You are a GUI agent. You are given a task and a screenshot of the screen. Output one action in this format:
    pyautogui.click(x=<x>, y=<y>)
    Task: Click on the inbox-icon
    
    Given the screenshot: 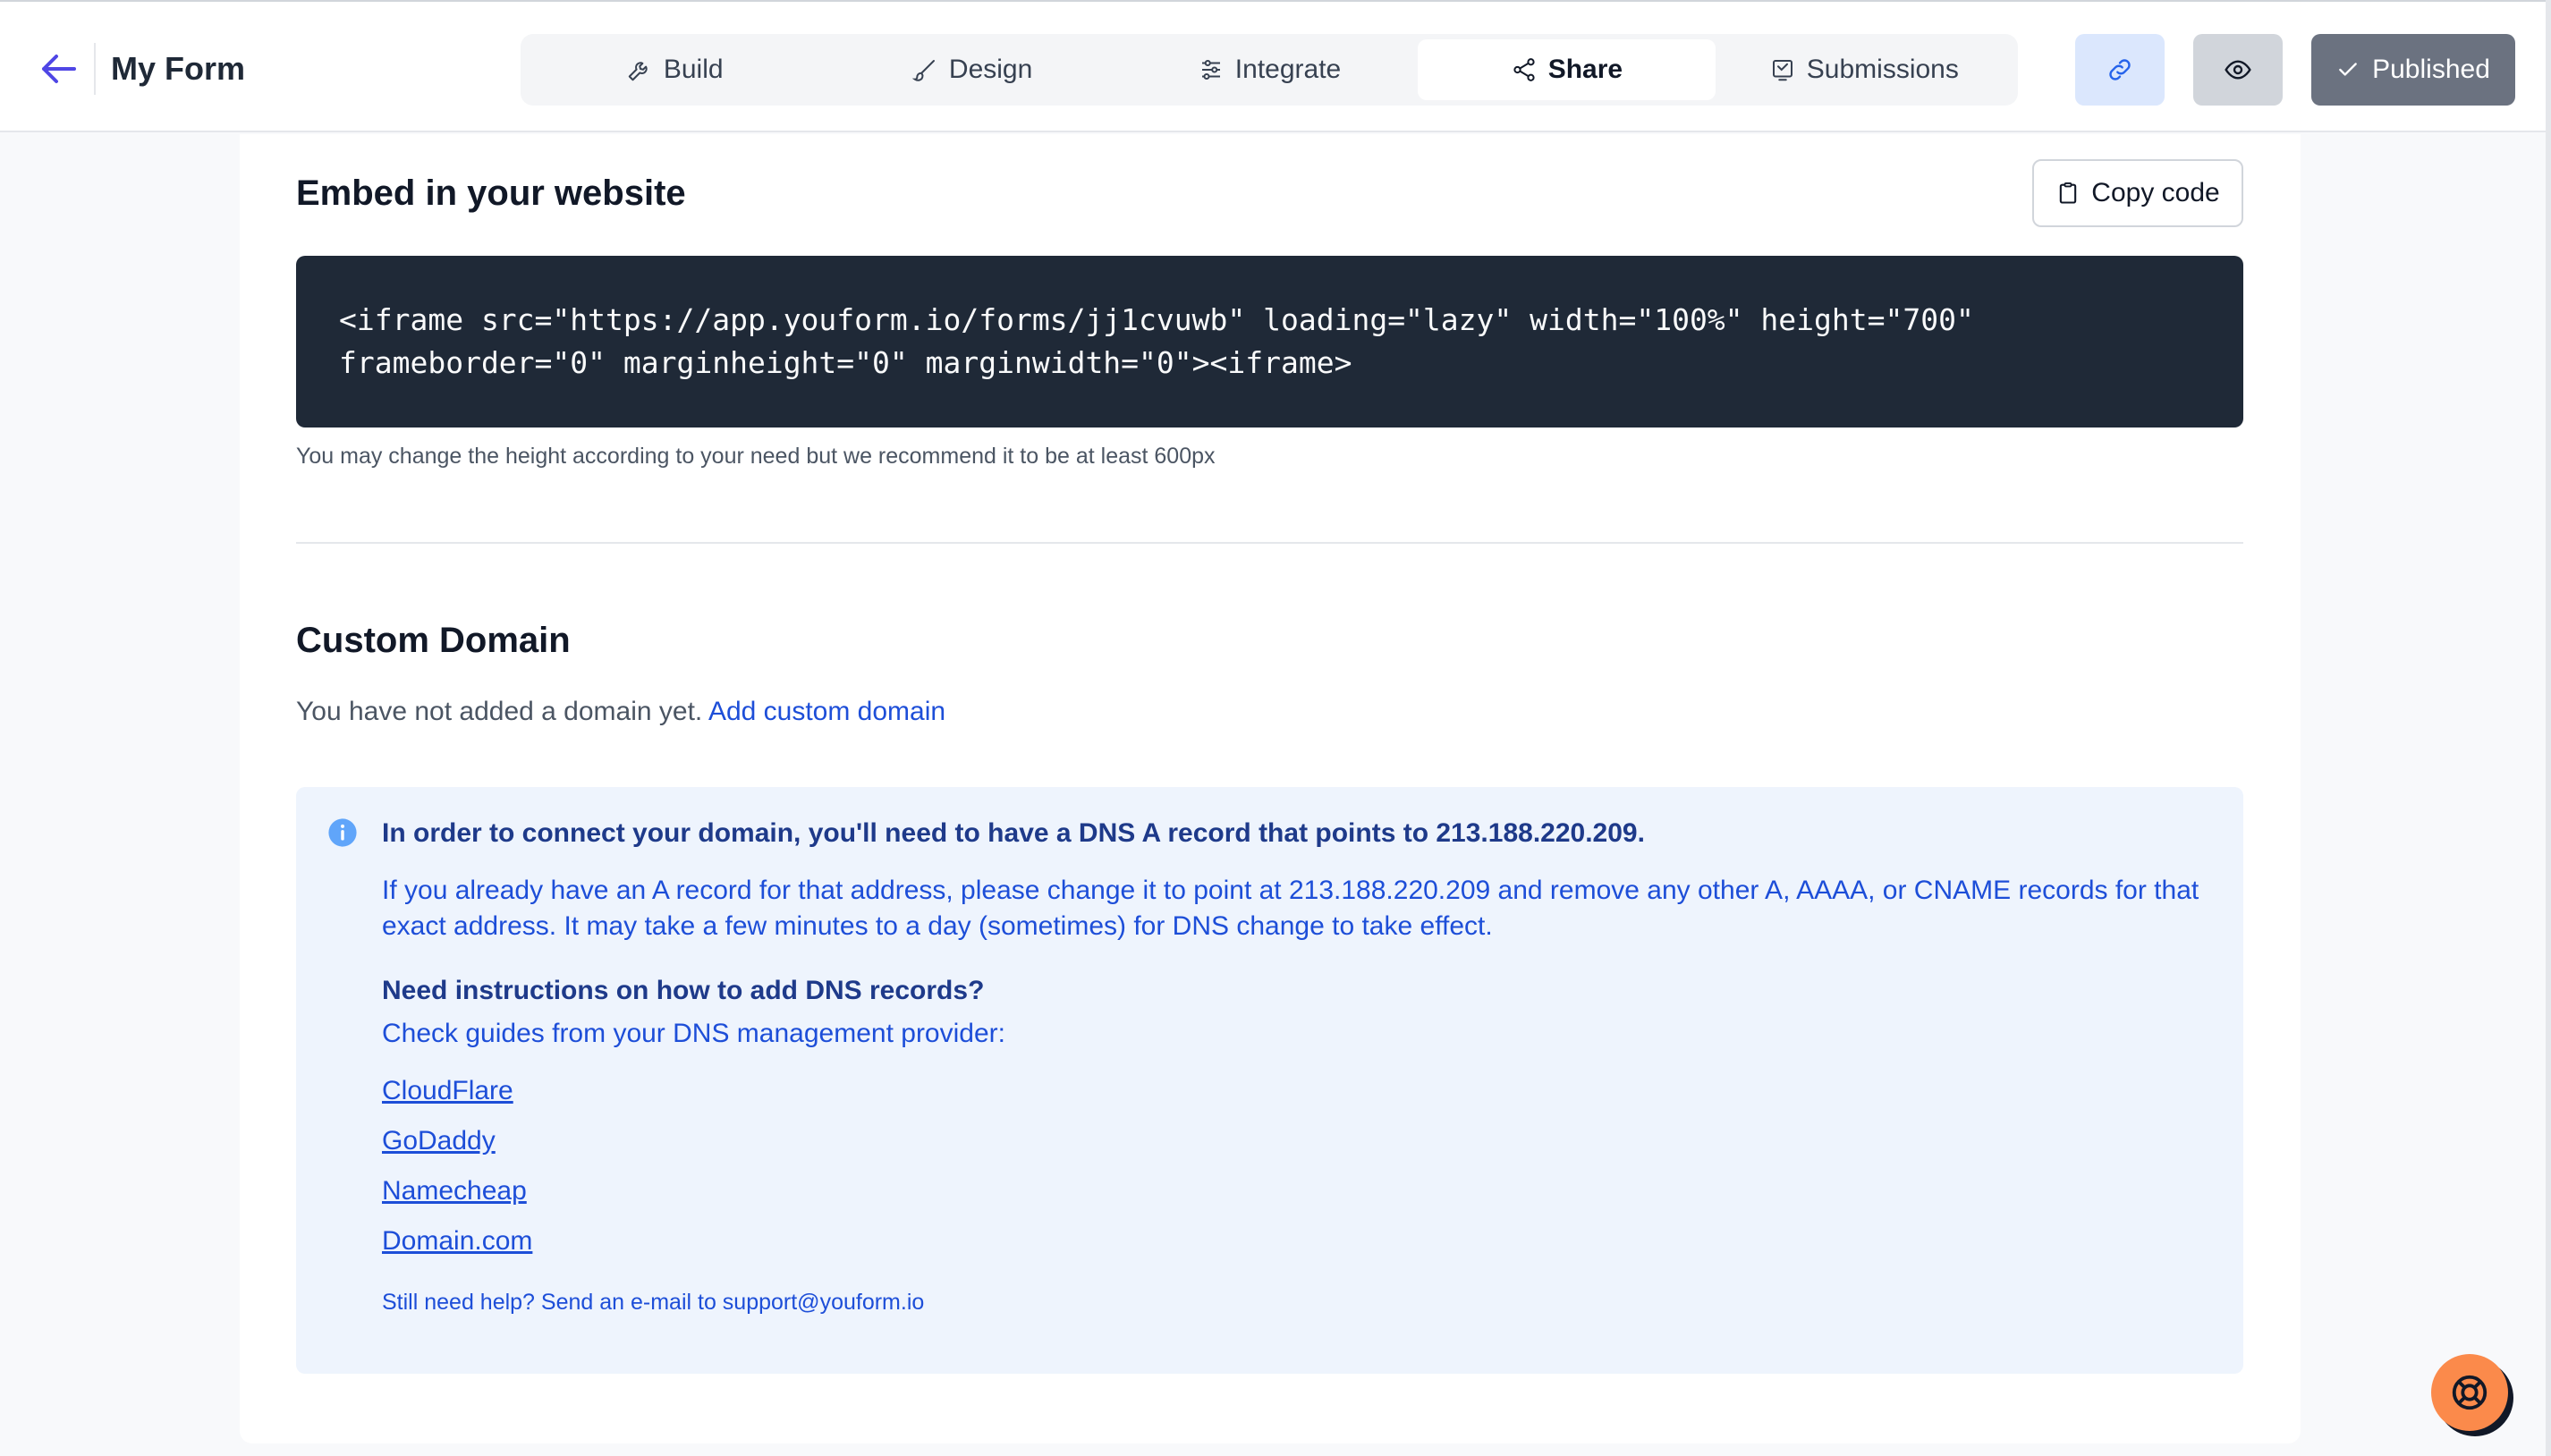 What is the action you would take?
    pyautogui.click(x=1782, y=70)
    